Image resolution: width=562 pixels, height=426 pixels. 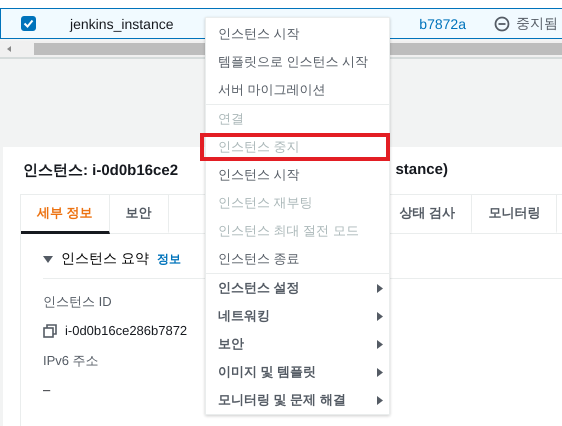 What do you see at coordinates (28, 23) in the screenshot?
I see `row-checkbox` at bounding box center [28, 23].